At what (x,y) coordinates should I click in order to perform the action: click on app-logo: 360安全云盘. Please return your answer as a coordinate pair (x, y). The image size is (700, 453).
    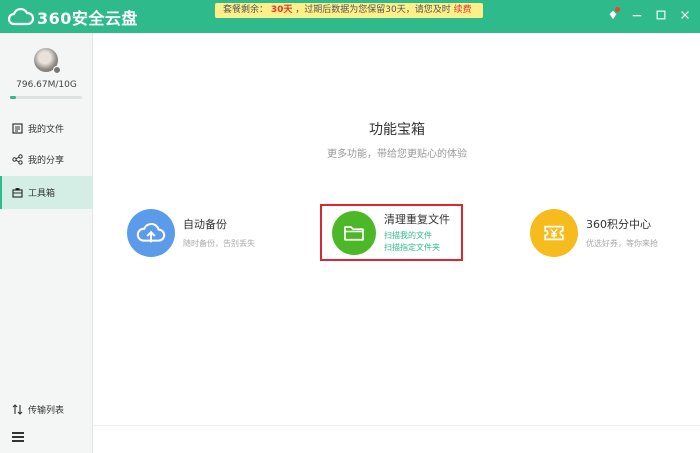
    Looking at the image, I should click on (73, 17).